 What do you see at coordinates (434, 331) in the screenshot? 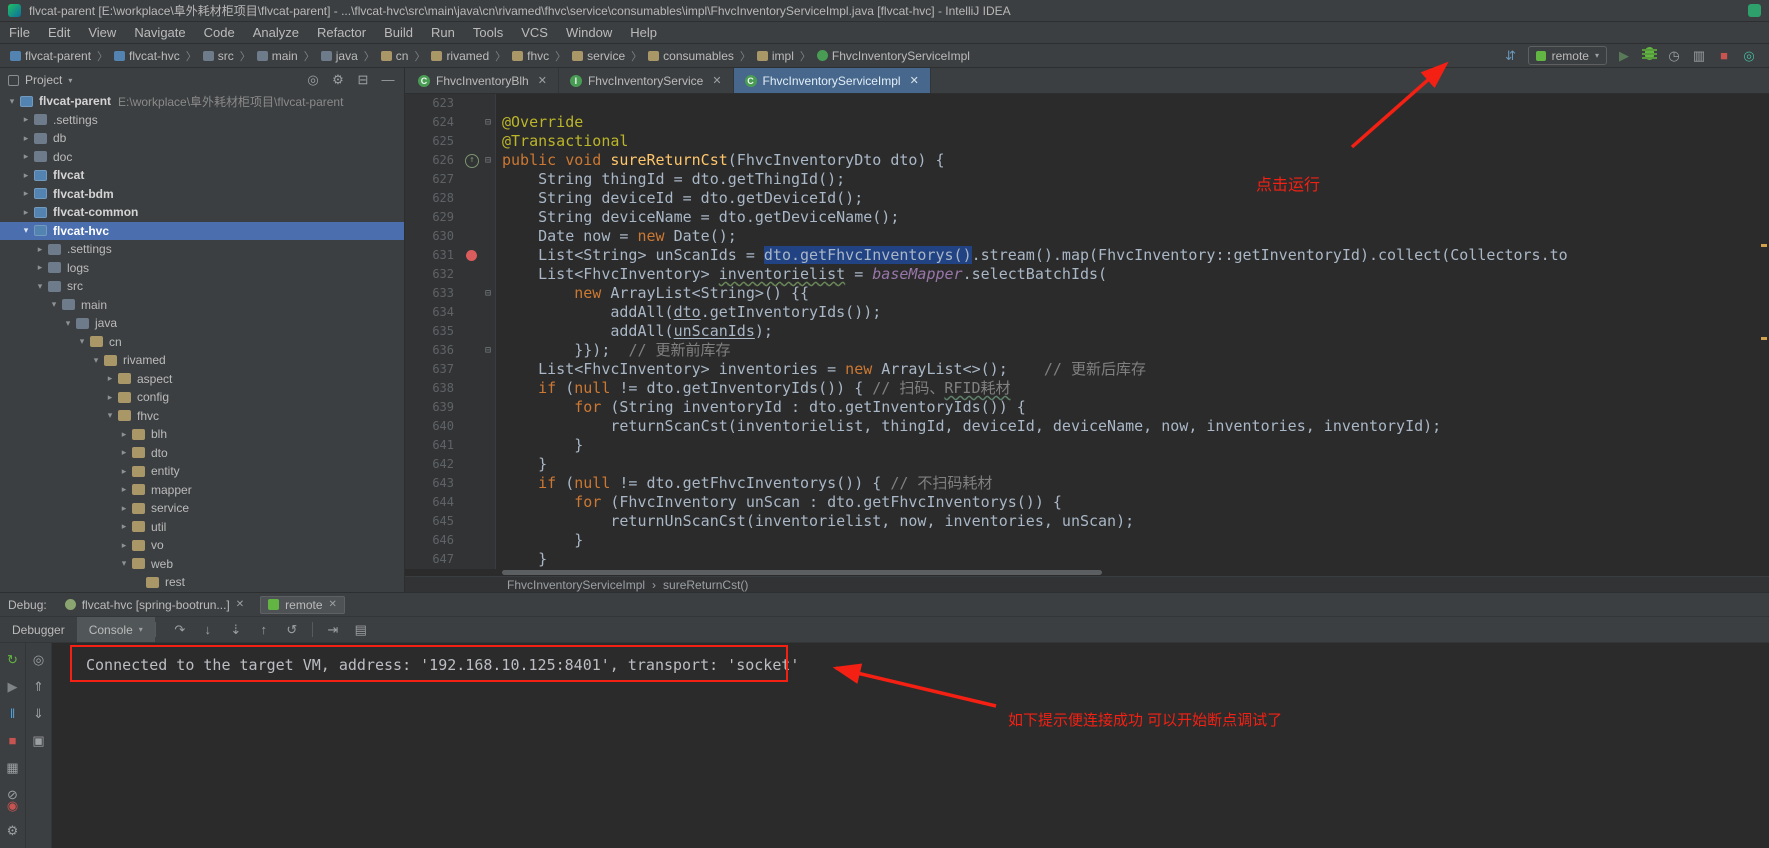
I see `line-number: 635` at bounding box center [434, 331].